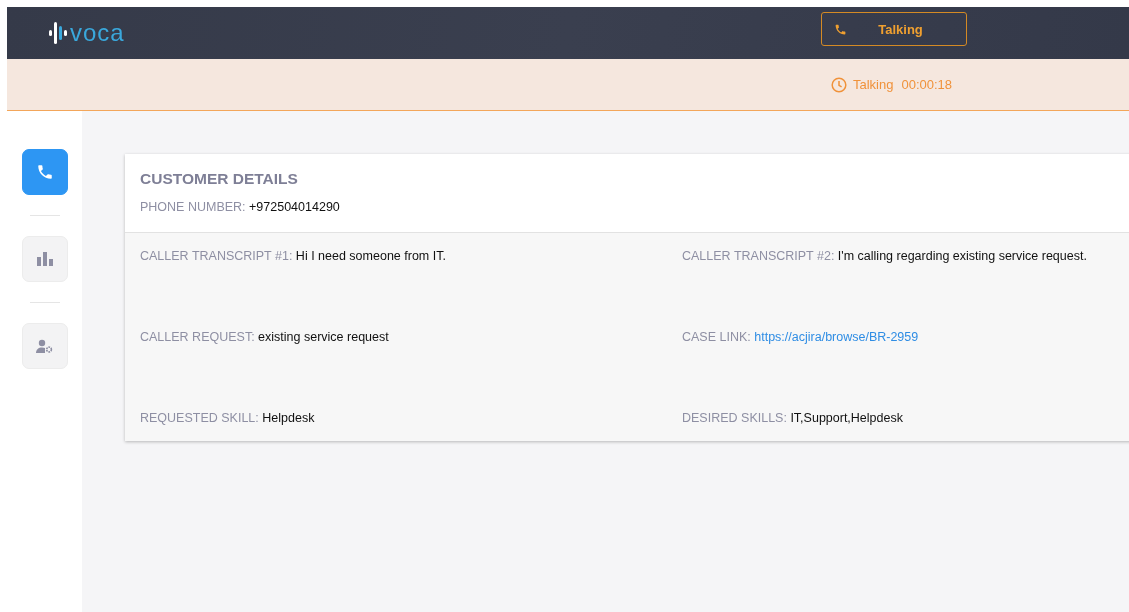 Image resolution: width=1129 pixels, height=612 pixels. Describe the element at coordinates (734, 418) in the screenshot. I see `field-label: DESIRED SKILLS:` at that location.